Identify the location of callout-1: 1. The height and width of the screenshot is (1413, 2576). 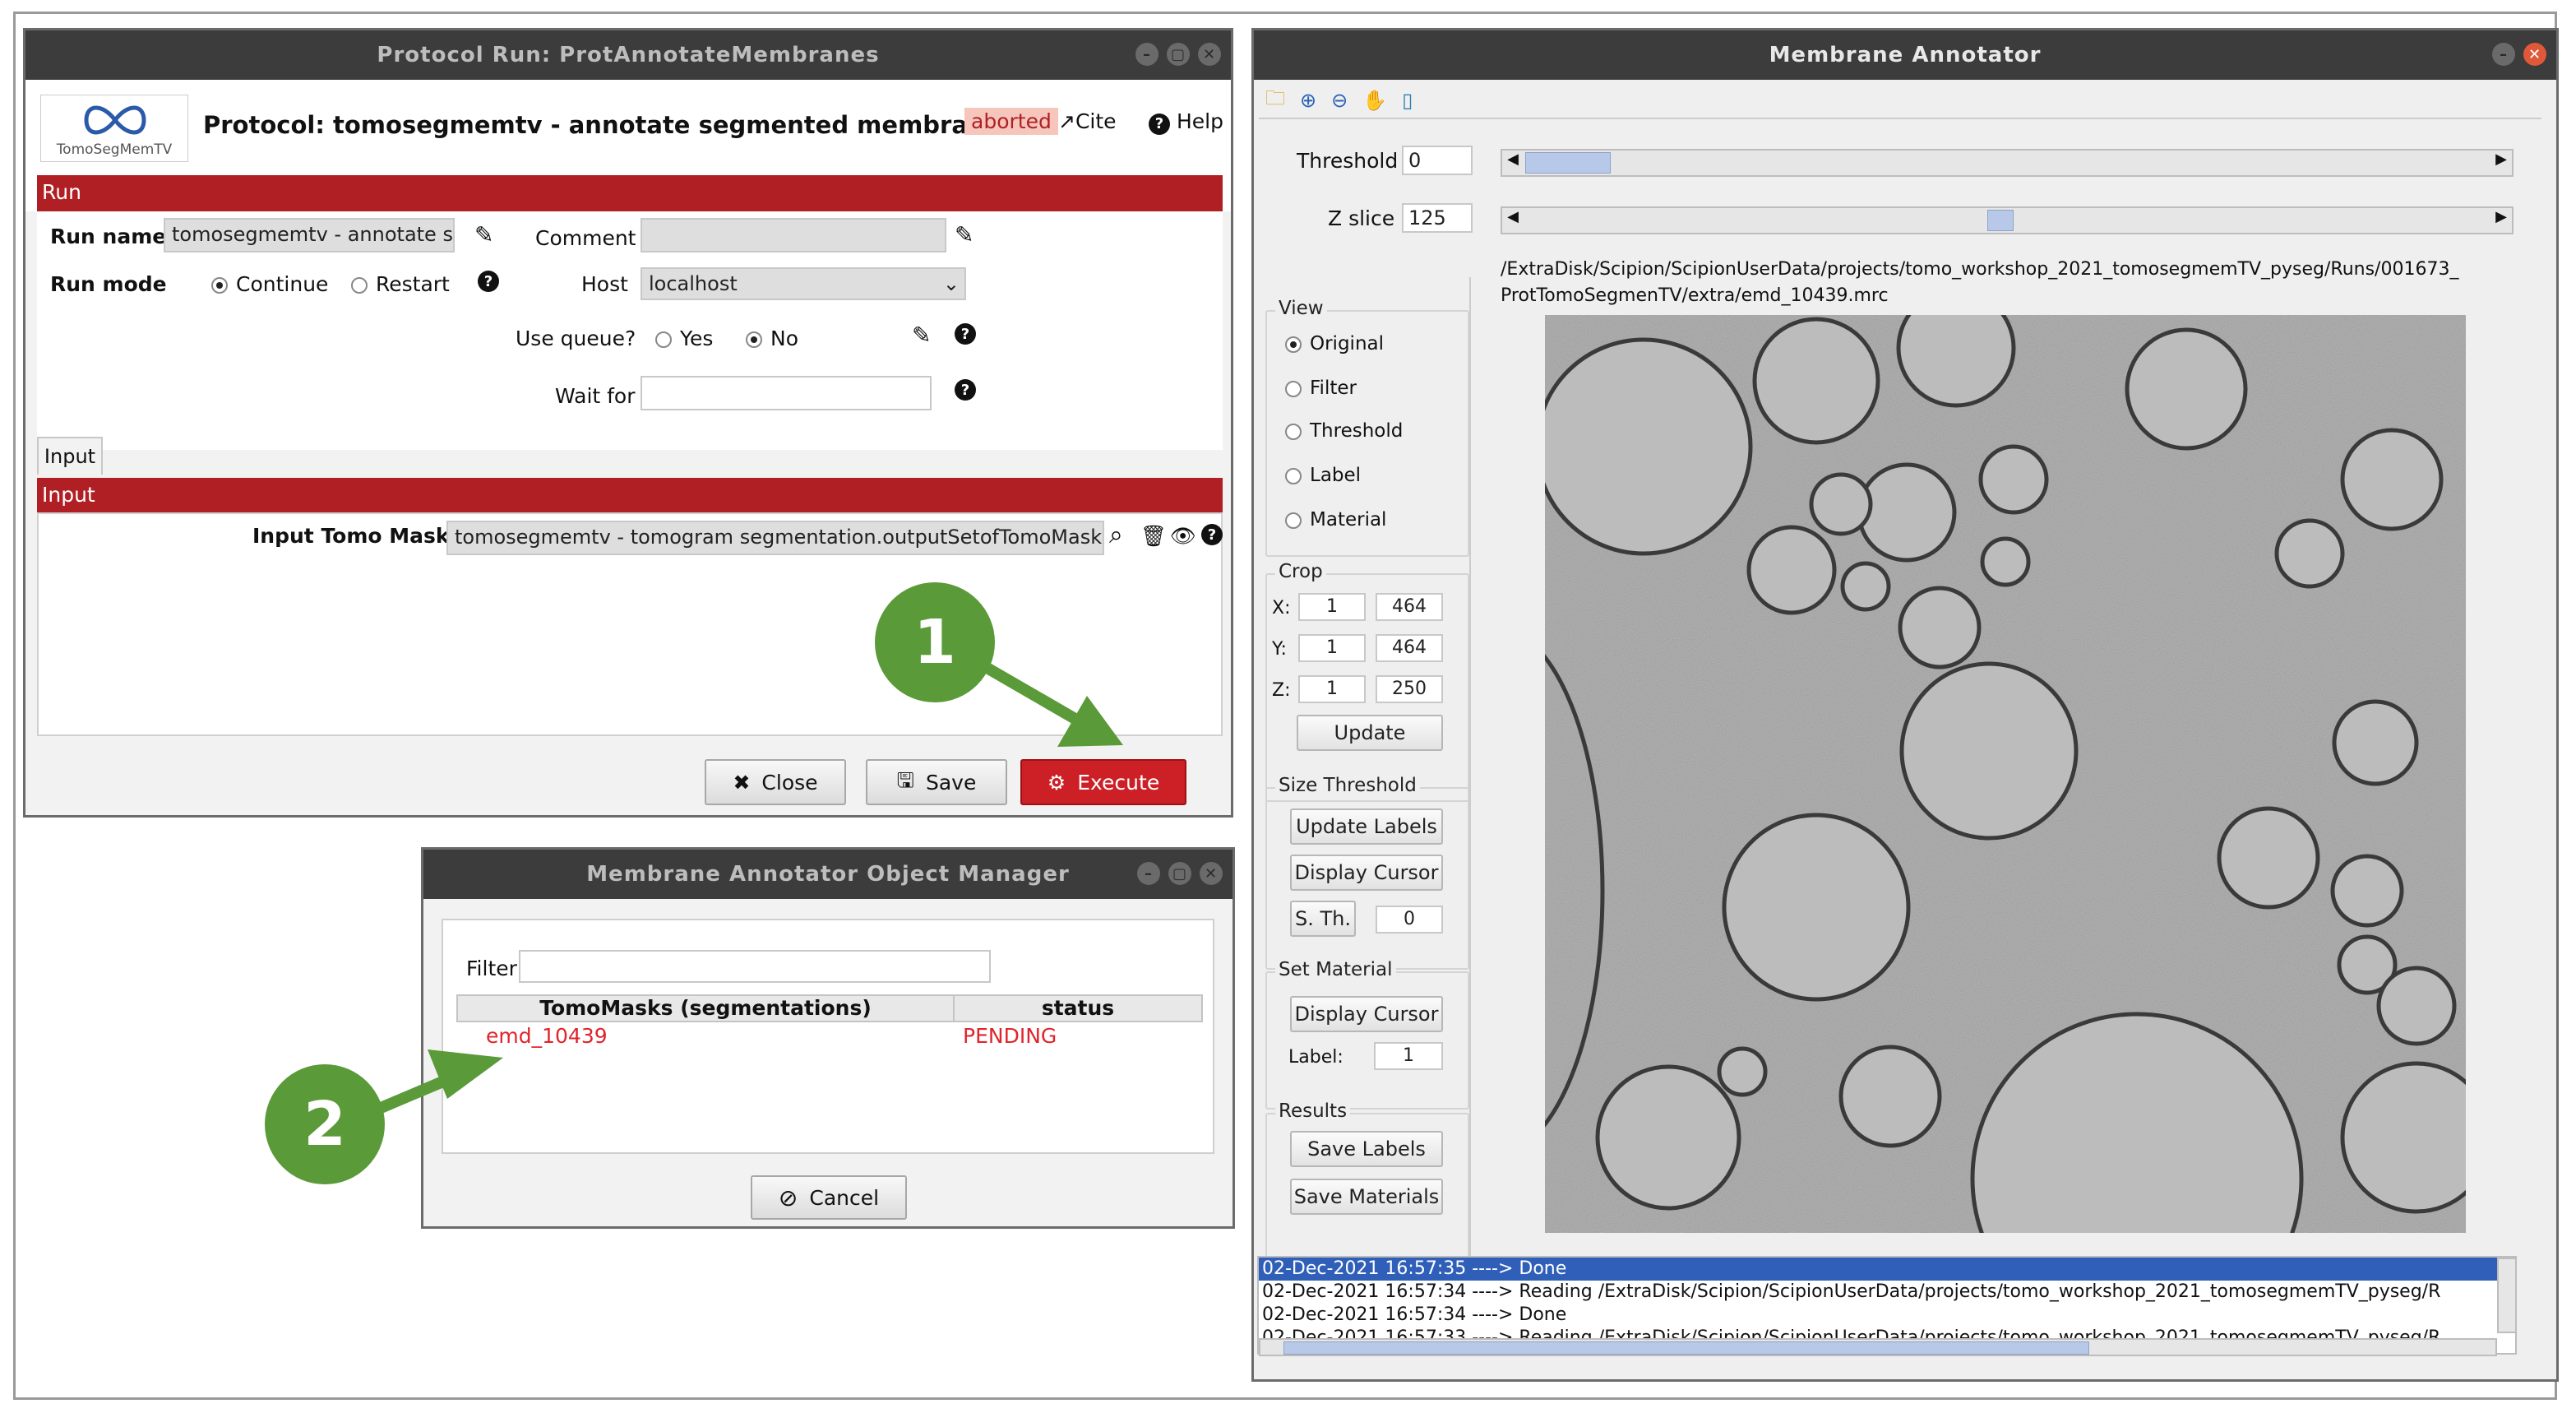
(935, 642).